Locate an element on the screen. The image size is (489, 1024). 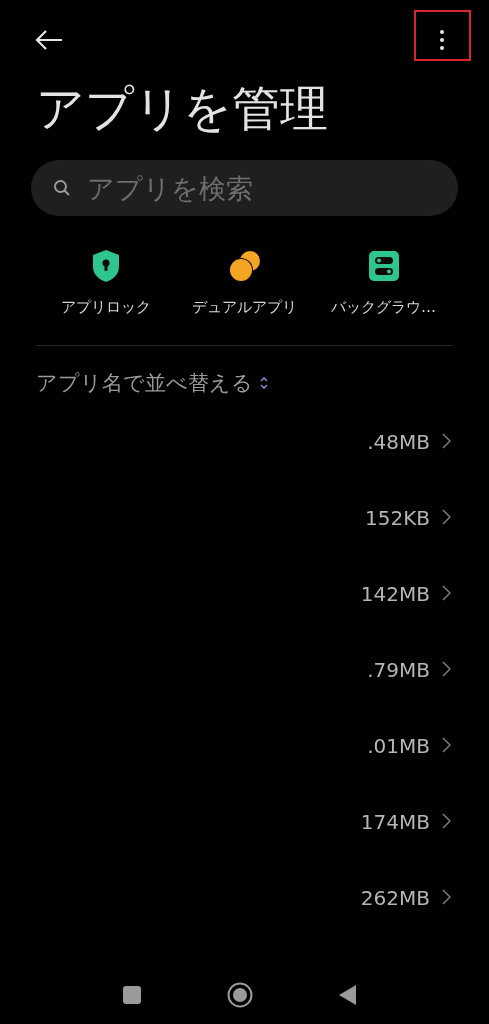
recents-icon is located at coordinates (131, 995).